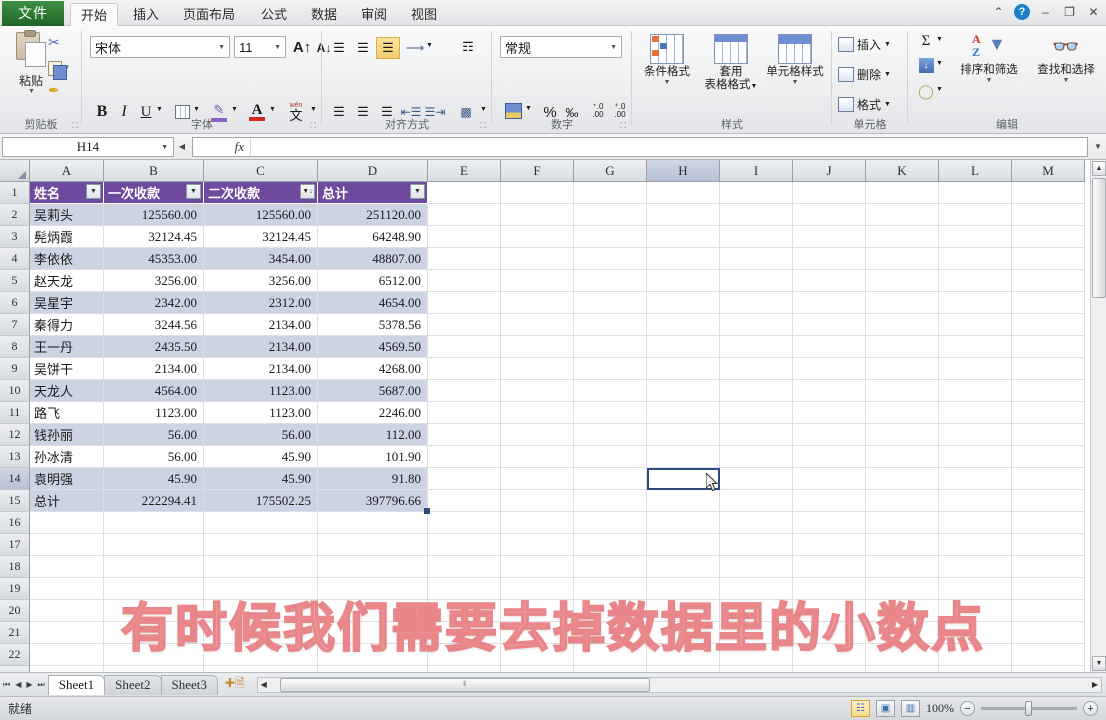 This screenshot has width=1106, height=720. What do you see at coordinates (683, 171) in the screenshot?
I see `column-header-H: H` at bounding box center [683, 171].